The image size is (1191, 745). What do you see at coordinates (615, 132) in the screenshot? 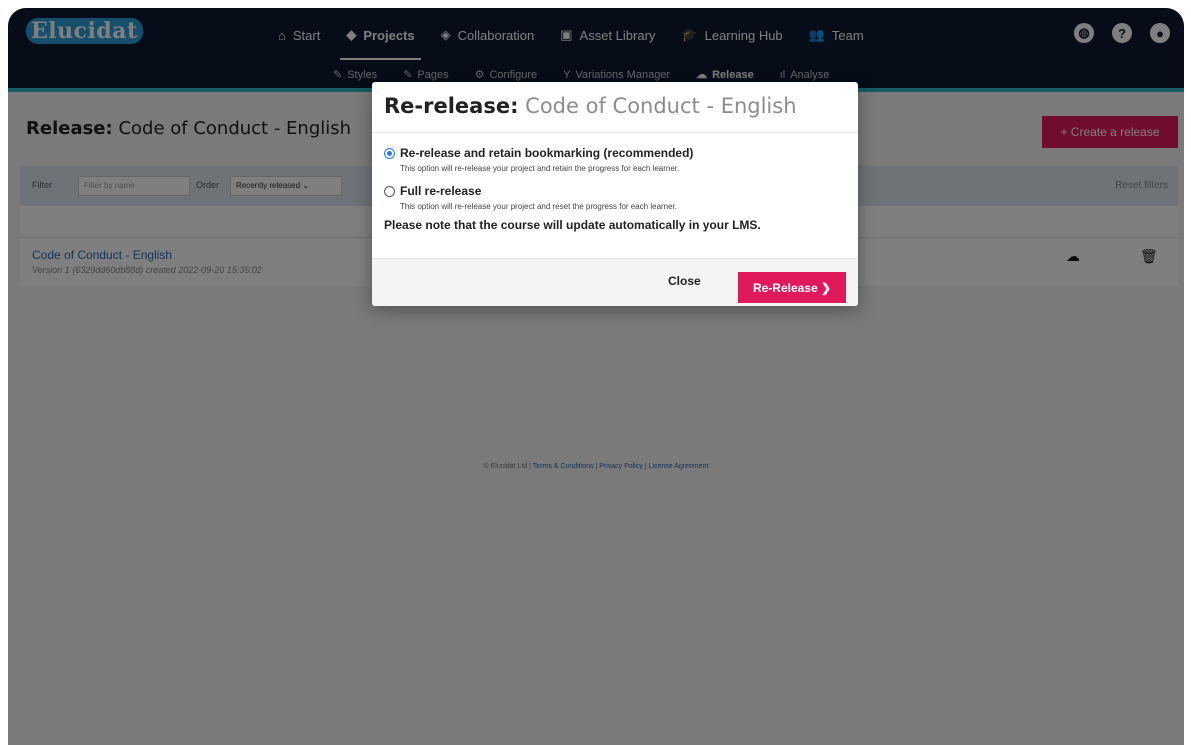
I see `divider` at bounding box center [615, 132].